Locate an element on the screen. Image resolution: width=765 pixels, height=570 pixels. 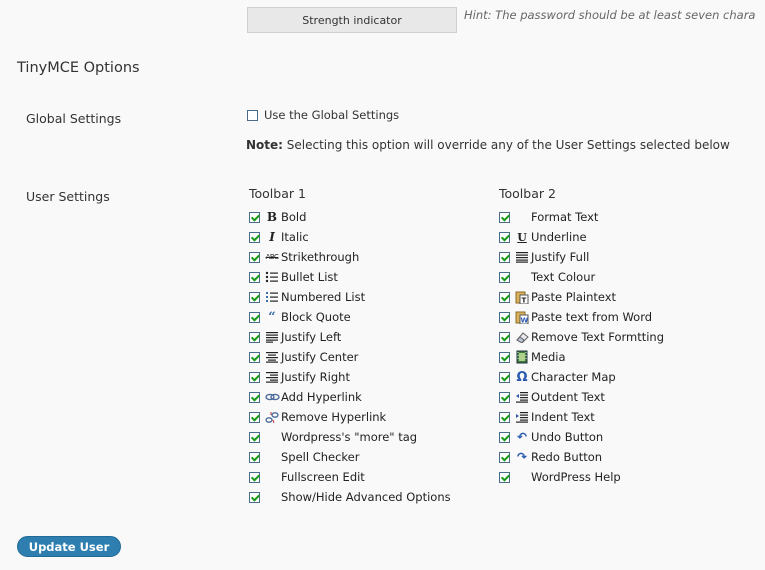
toolbar2-option: Text Colour is located at coordinates (580, 277).